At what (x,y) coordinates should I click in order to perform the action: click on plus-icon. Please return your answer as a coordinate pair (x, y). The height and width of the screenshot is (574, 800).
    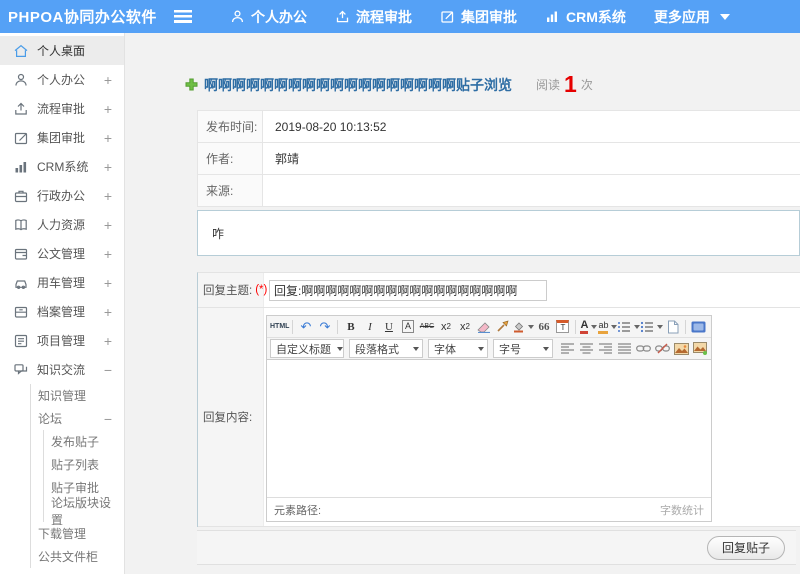
    Looking at the image, I should click on (191, 84).